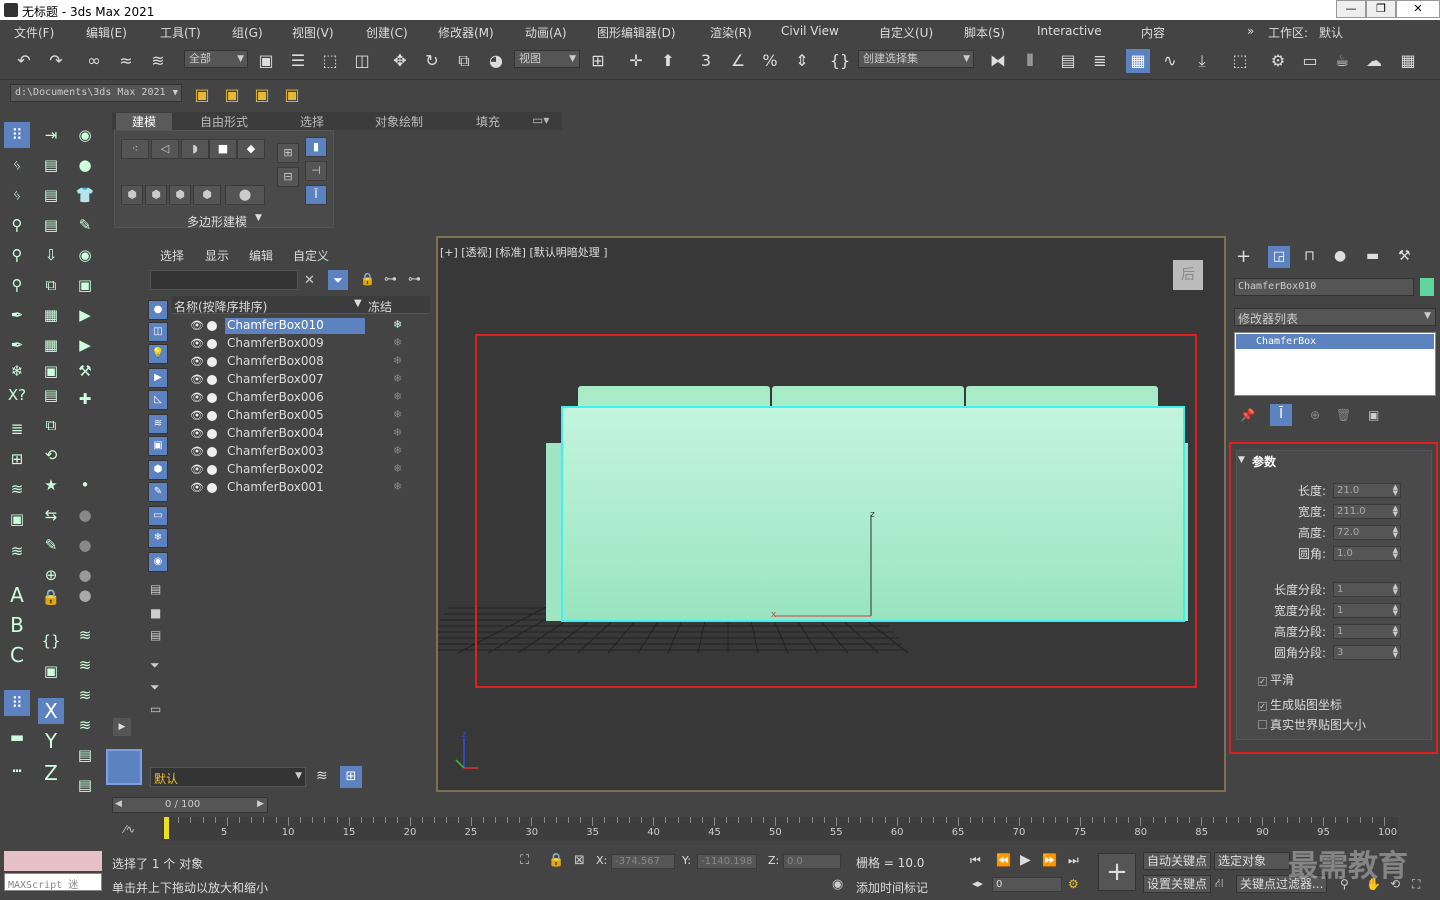 The width and height of the screenshot is (1440, 900). What do you see at coordinates (305, 380) in the screenshot?
I see `scene-row: 👁 ChamferBox007 ❄` at bounding box center [305, 380].